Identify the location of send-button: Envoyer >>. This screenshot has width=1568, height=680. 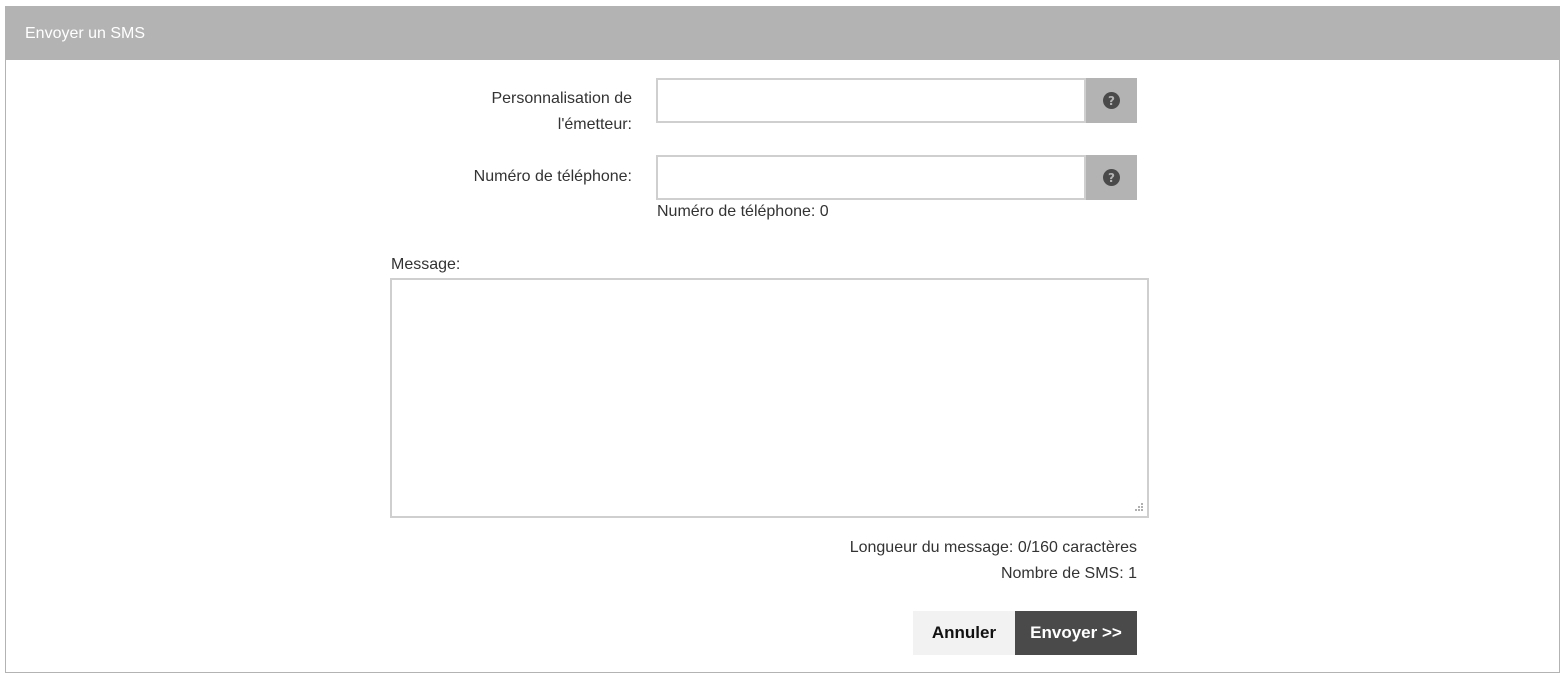
(1076, 633).